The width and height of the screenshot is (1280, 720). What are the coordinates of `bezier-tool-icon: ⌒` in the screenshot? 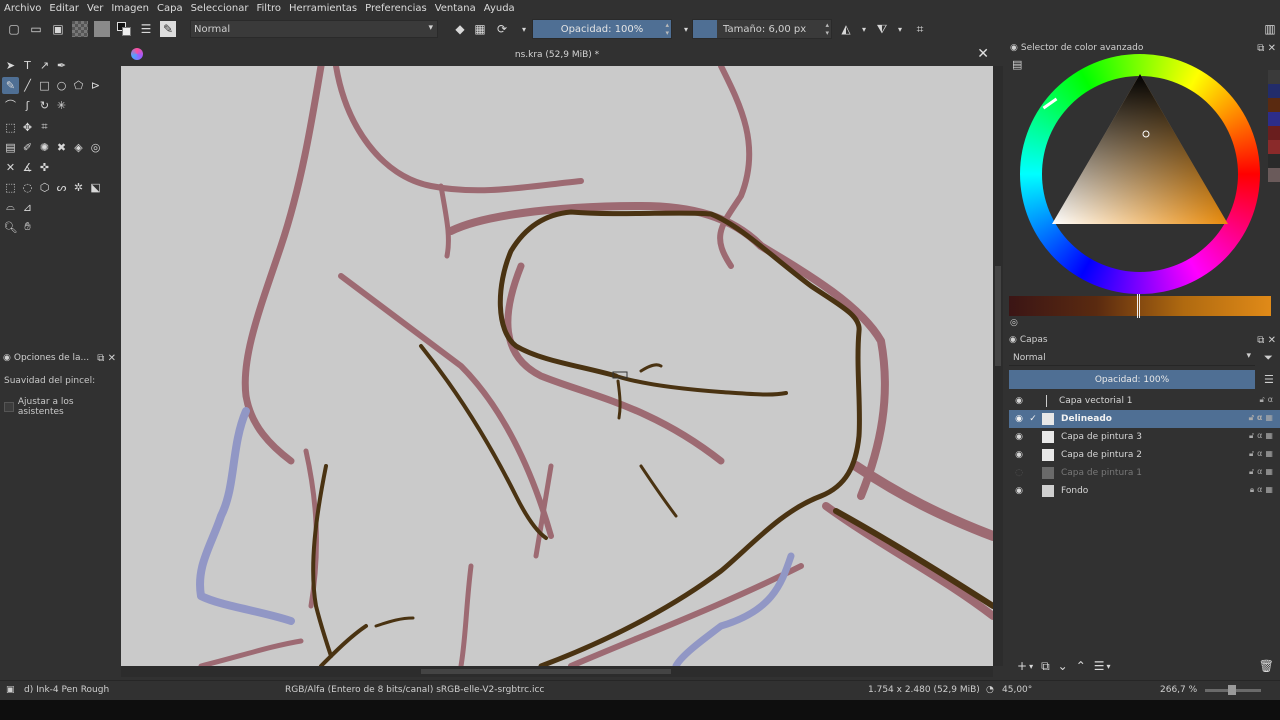 It's located at (10, 105).